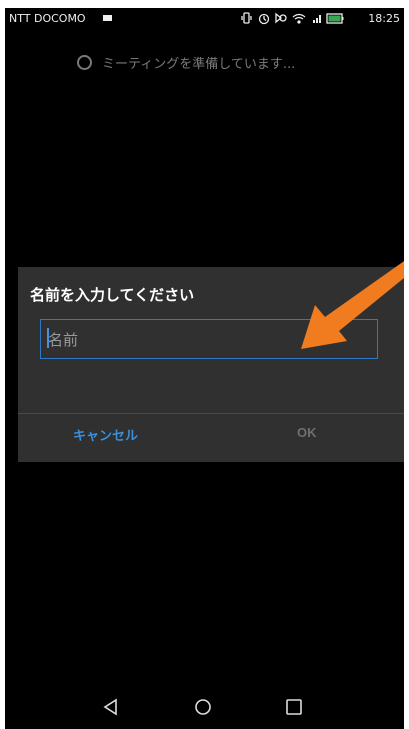 The width and height of the screenshot is (409, 729). What do you see at coordinates (281, 18) in the screenshot?
I see `nfc-icon` at bounding box center [281, 18].